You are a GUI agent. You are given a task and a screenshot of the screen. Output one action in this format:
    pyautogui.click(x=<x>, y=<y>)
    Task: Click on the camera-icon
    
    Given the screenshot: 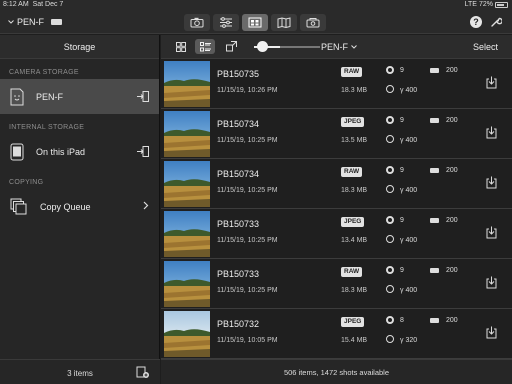 What is the action you would take?
    pyautogui.click(x=197, y=22)
    